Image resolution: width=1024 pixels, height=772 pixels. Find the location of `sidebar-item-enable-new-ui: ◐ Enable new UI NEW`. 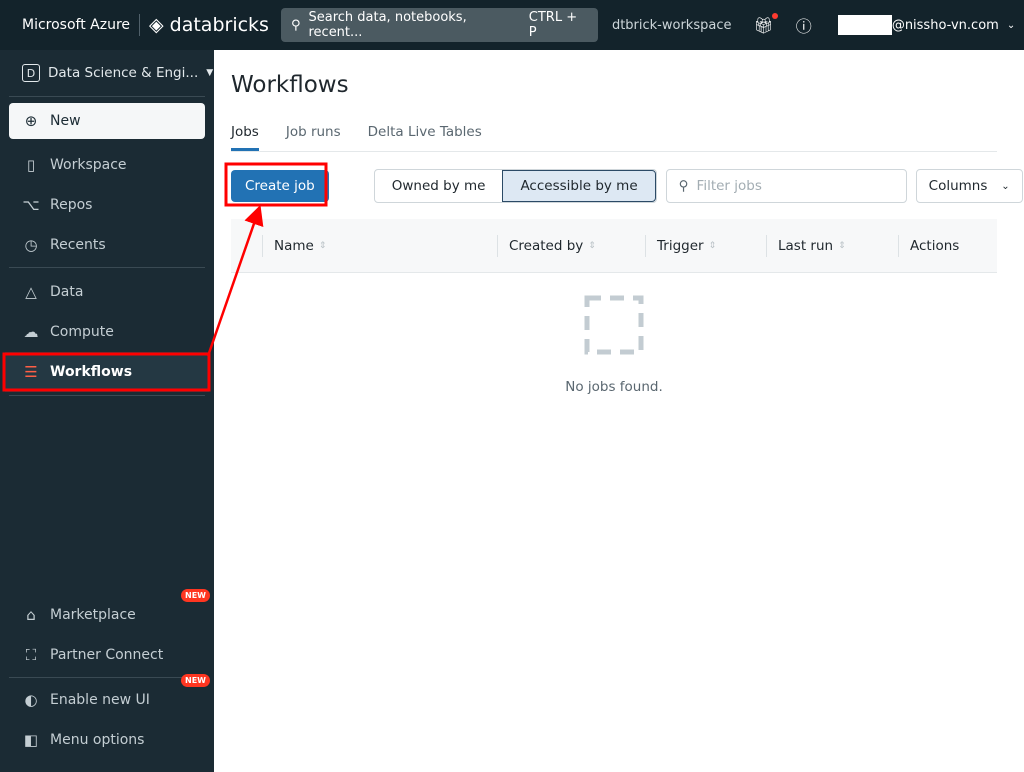

sidebar-item-enable-new-ui: ◐ Enable new UI NEW is located at coordinates (107, 697).